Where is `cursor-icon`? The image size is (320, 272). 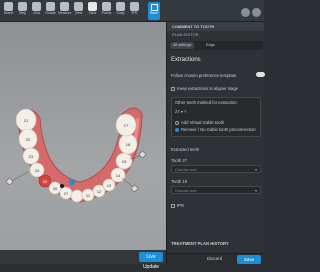
cursor-icon is located at coordinates (8, 6).